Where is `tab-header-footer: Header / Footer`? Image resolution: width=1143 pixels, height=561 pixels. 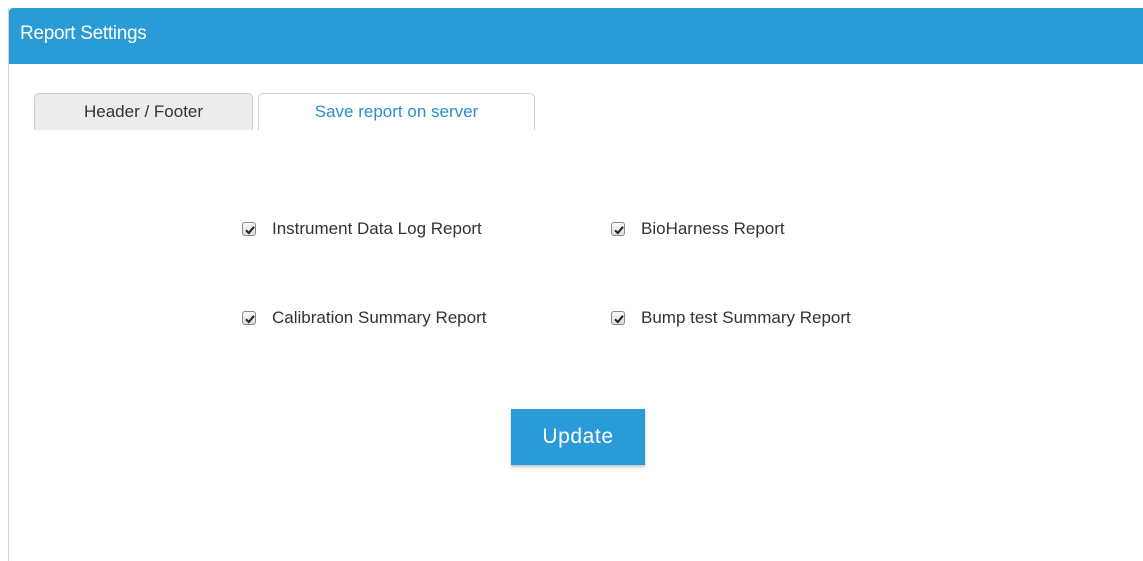 tab-header-footer: Header / Footer is located at coordinates (143, 111).